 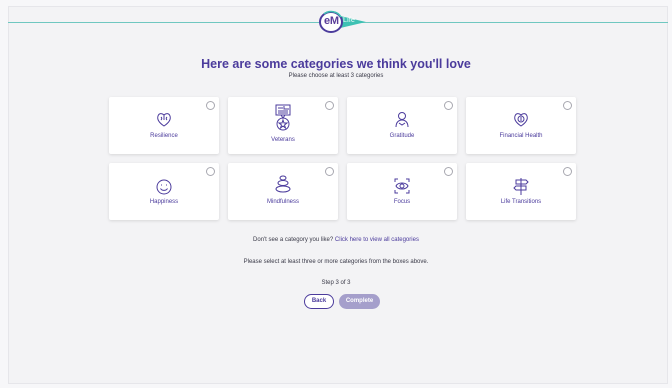 I want to click on em-life-logo: eM Life, so click(x=341, y=22).